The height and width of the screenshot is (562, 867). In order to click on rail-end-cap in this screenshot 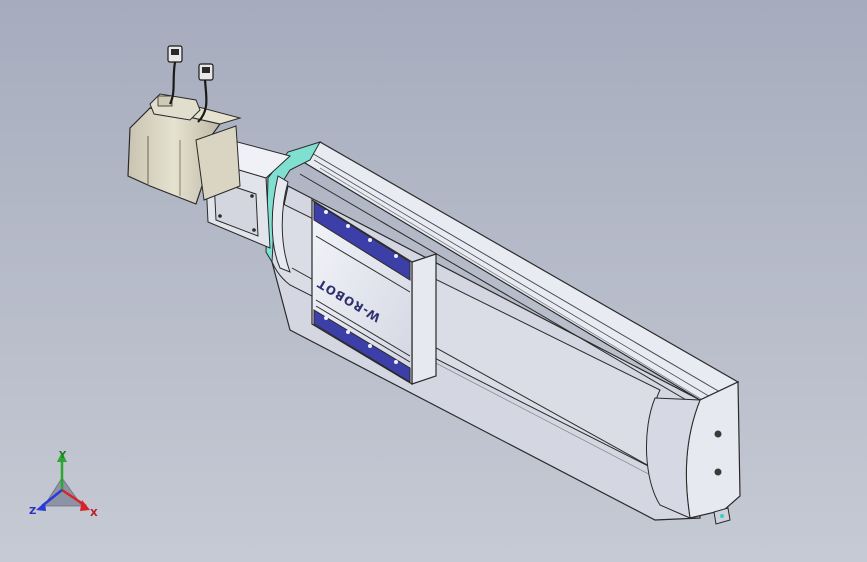, I will do `click(693, 453)`.